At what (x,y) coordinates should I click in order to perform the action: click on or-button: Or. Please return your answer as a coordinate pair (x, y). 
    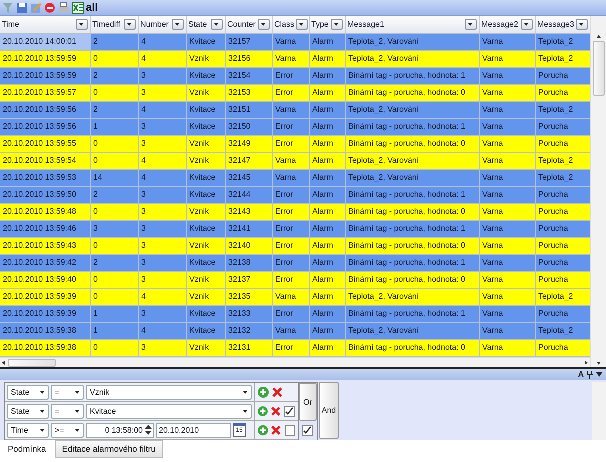
    Looking at the image, I should click on (308, 402).